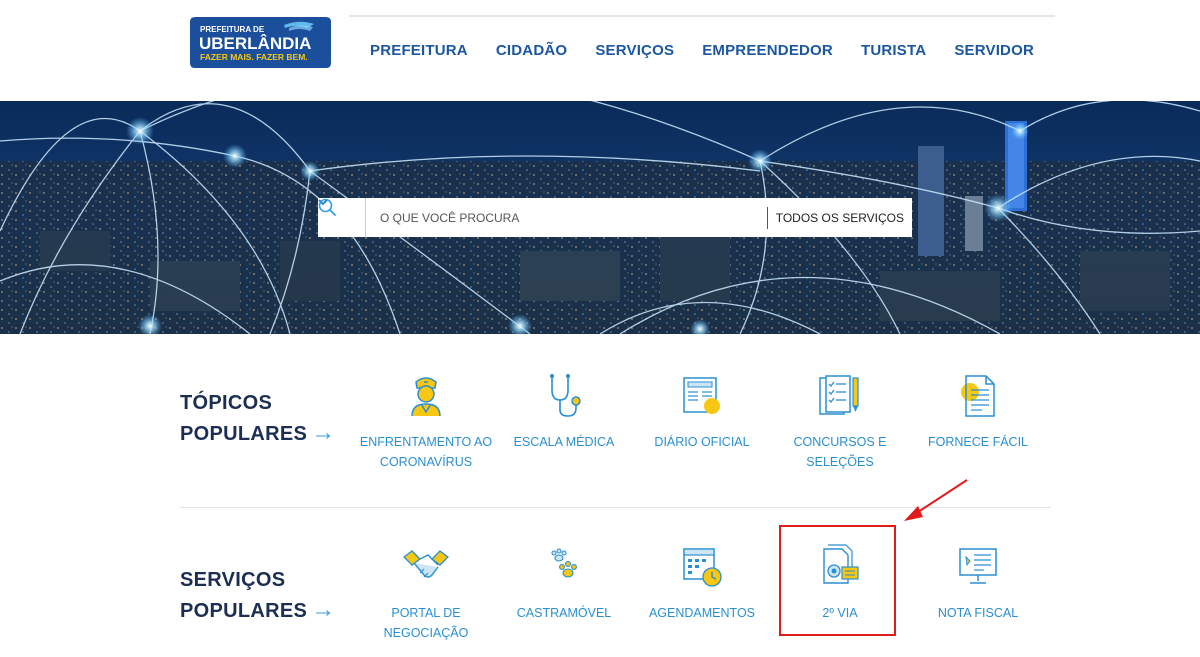  I want to click on topic-fornece-facil: FORNECE FÁCIL, so click(978, 412).